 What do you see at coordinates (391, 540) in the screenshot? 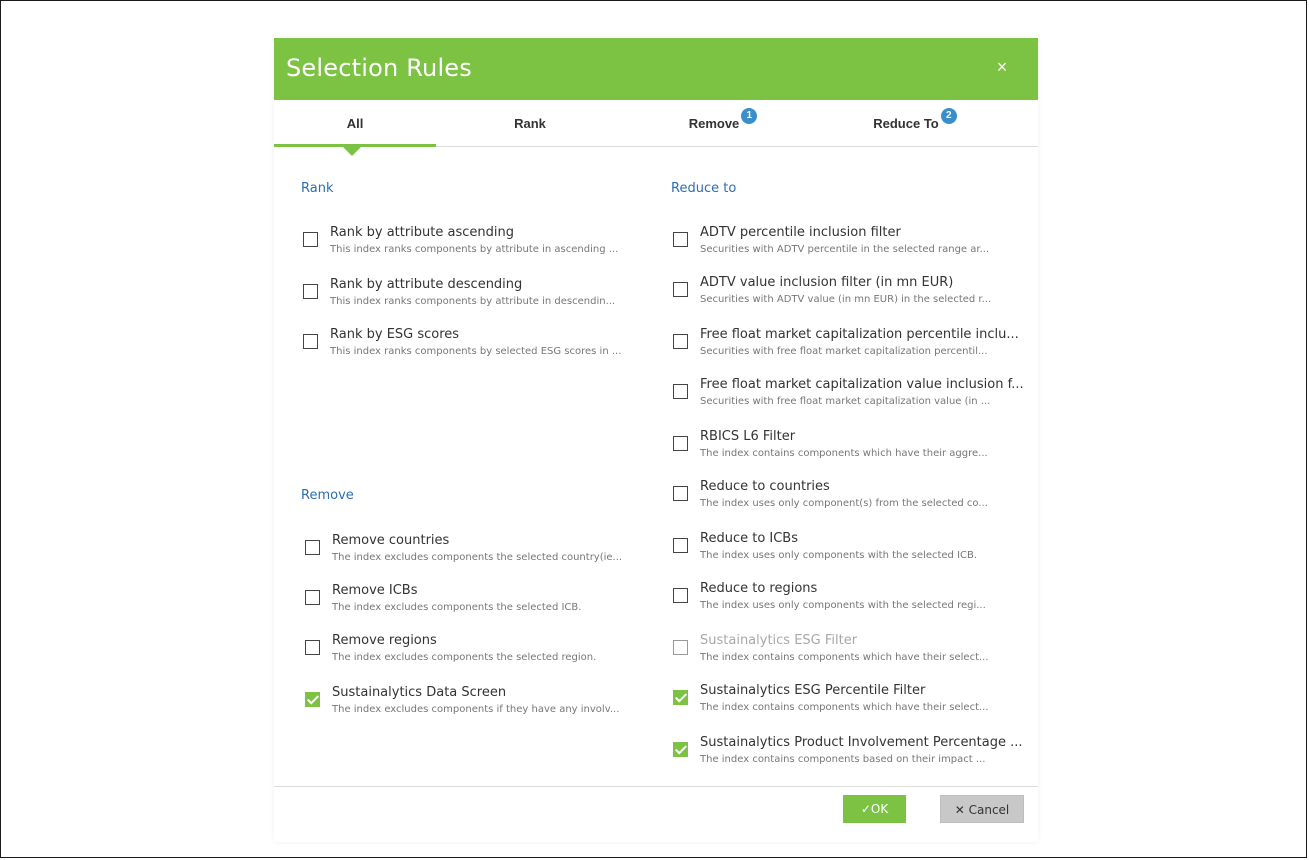
I see `rule-name: Remove countries` at bounding box center [391, 540].